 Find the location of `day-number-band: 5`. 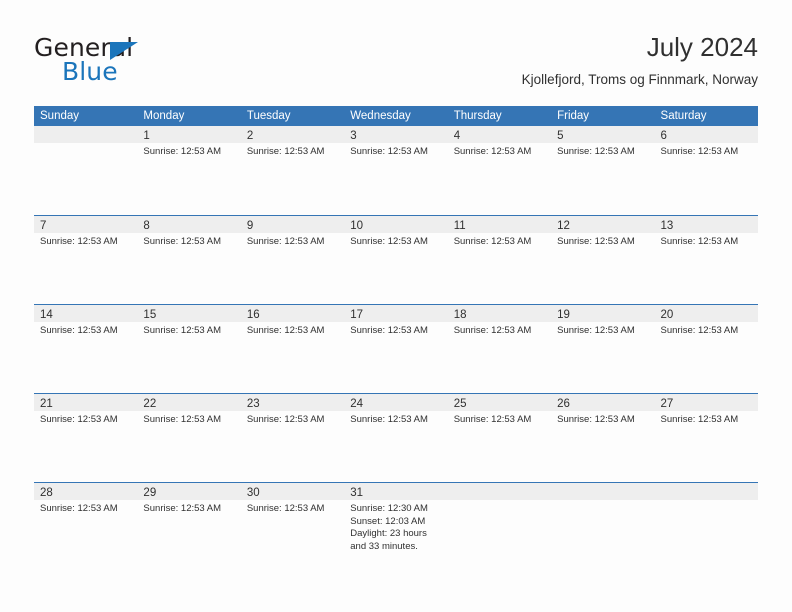

day-number-band: 5 is located at coordinates (603, 134).